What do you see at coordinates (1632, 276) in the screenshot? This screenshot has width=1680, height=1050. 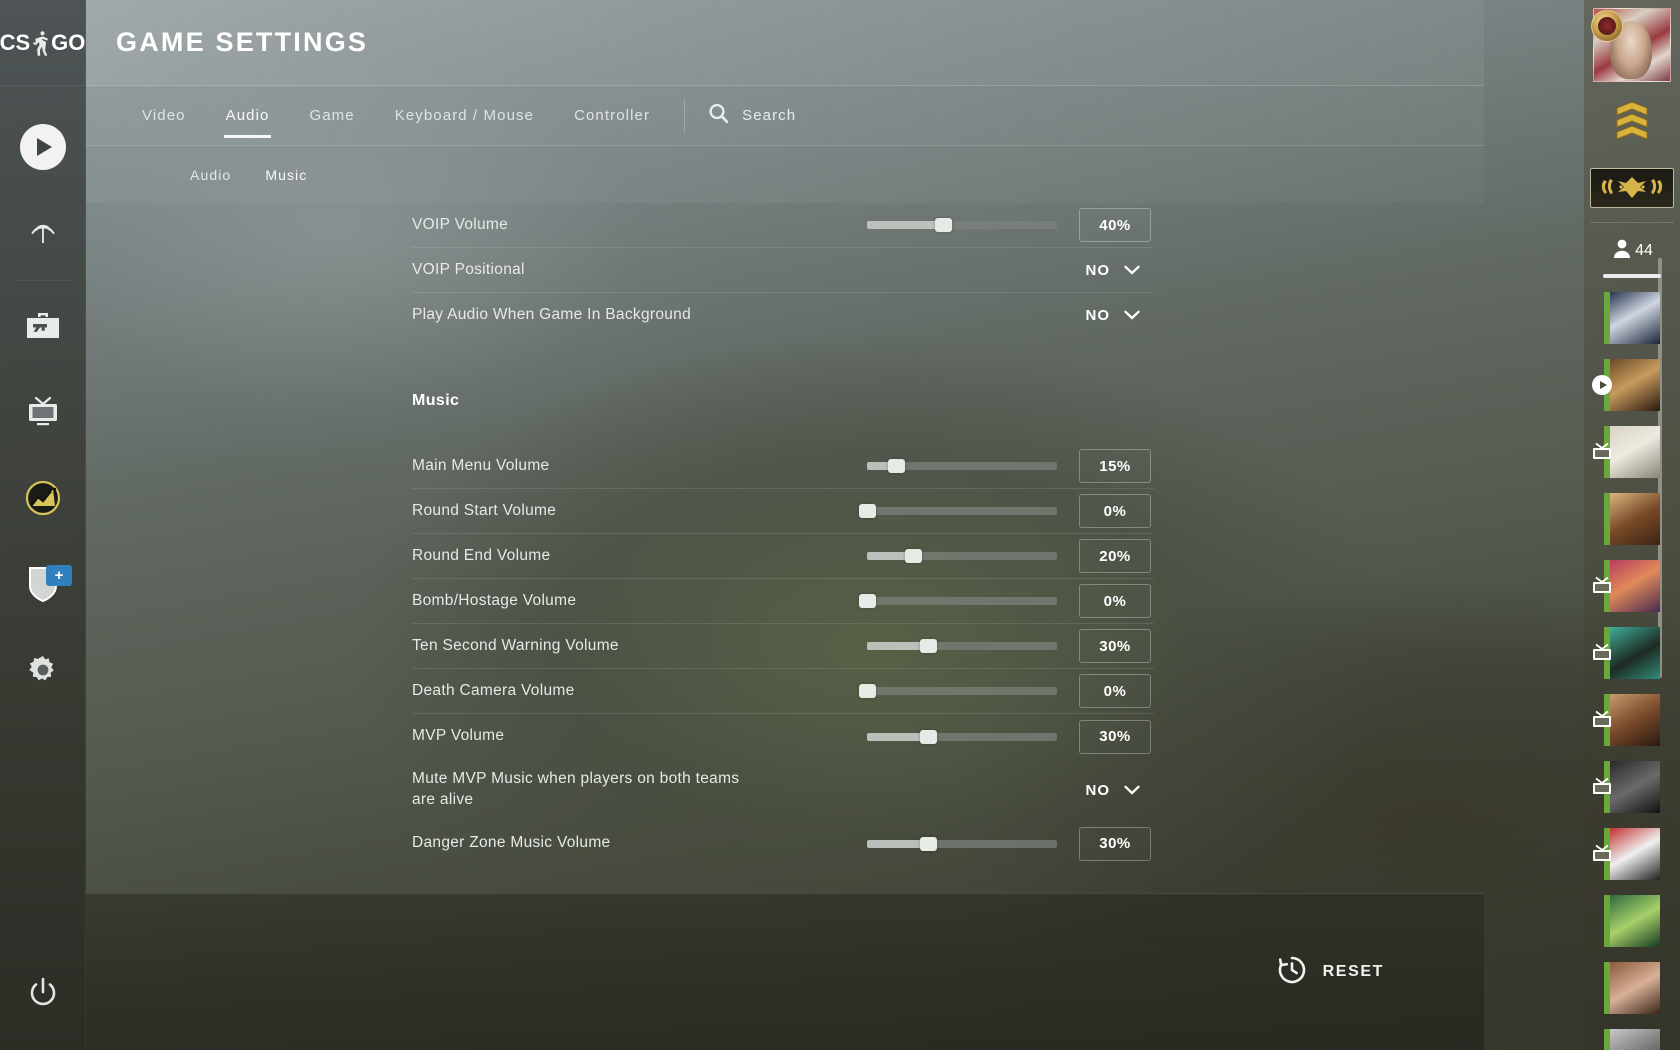 I see `friends-divider-bar` at bounding box center [1632, 276].